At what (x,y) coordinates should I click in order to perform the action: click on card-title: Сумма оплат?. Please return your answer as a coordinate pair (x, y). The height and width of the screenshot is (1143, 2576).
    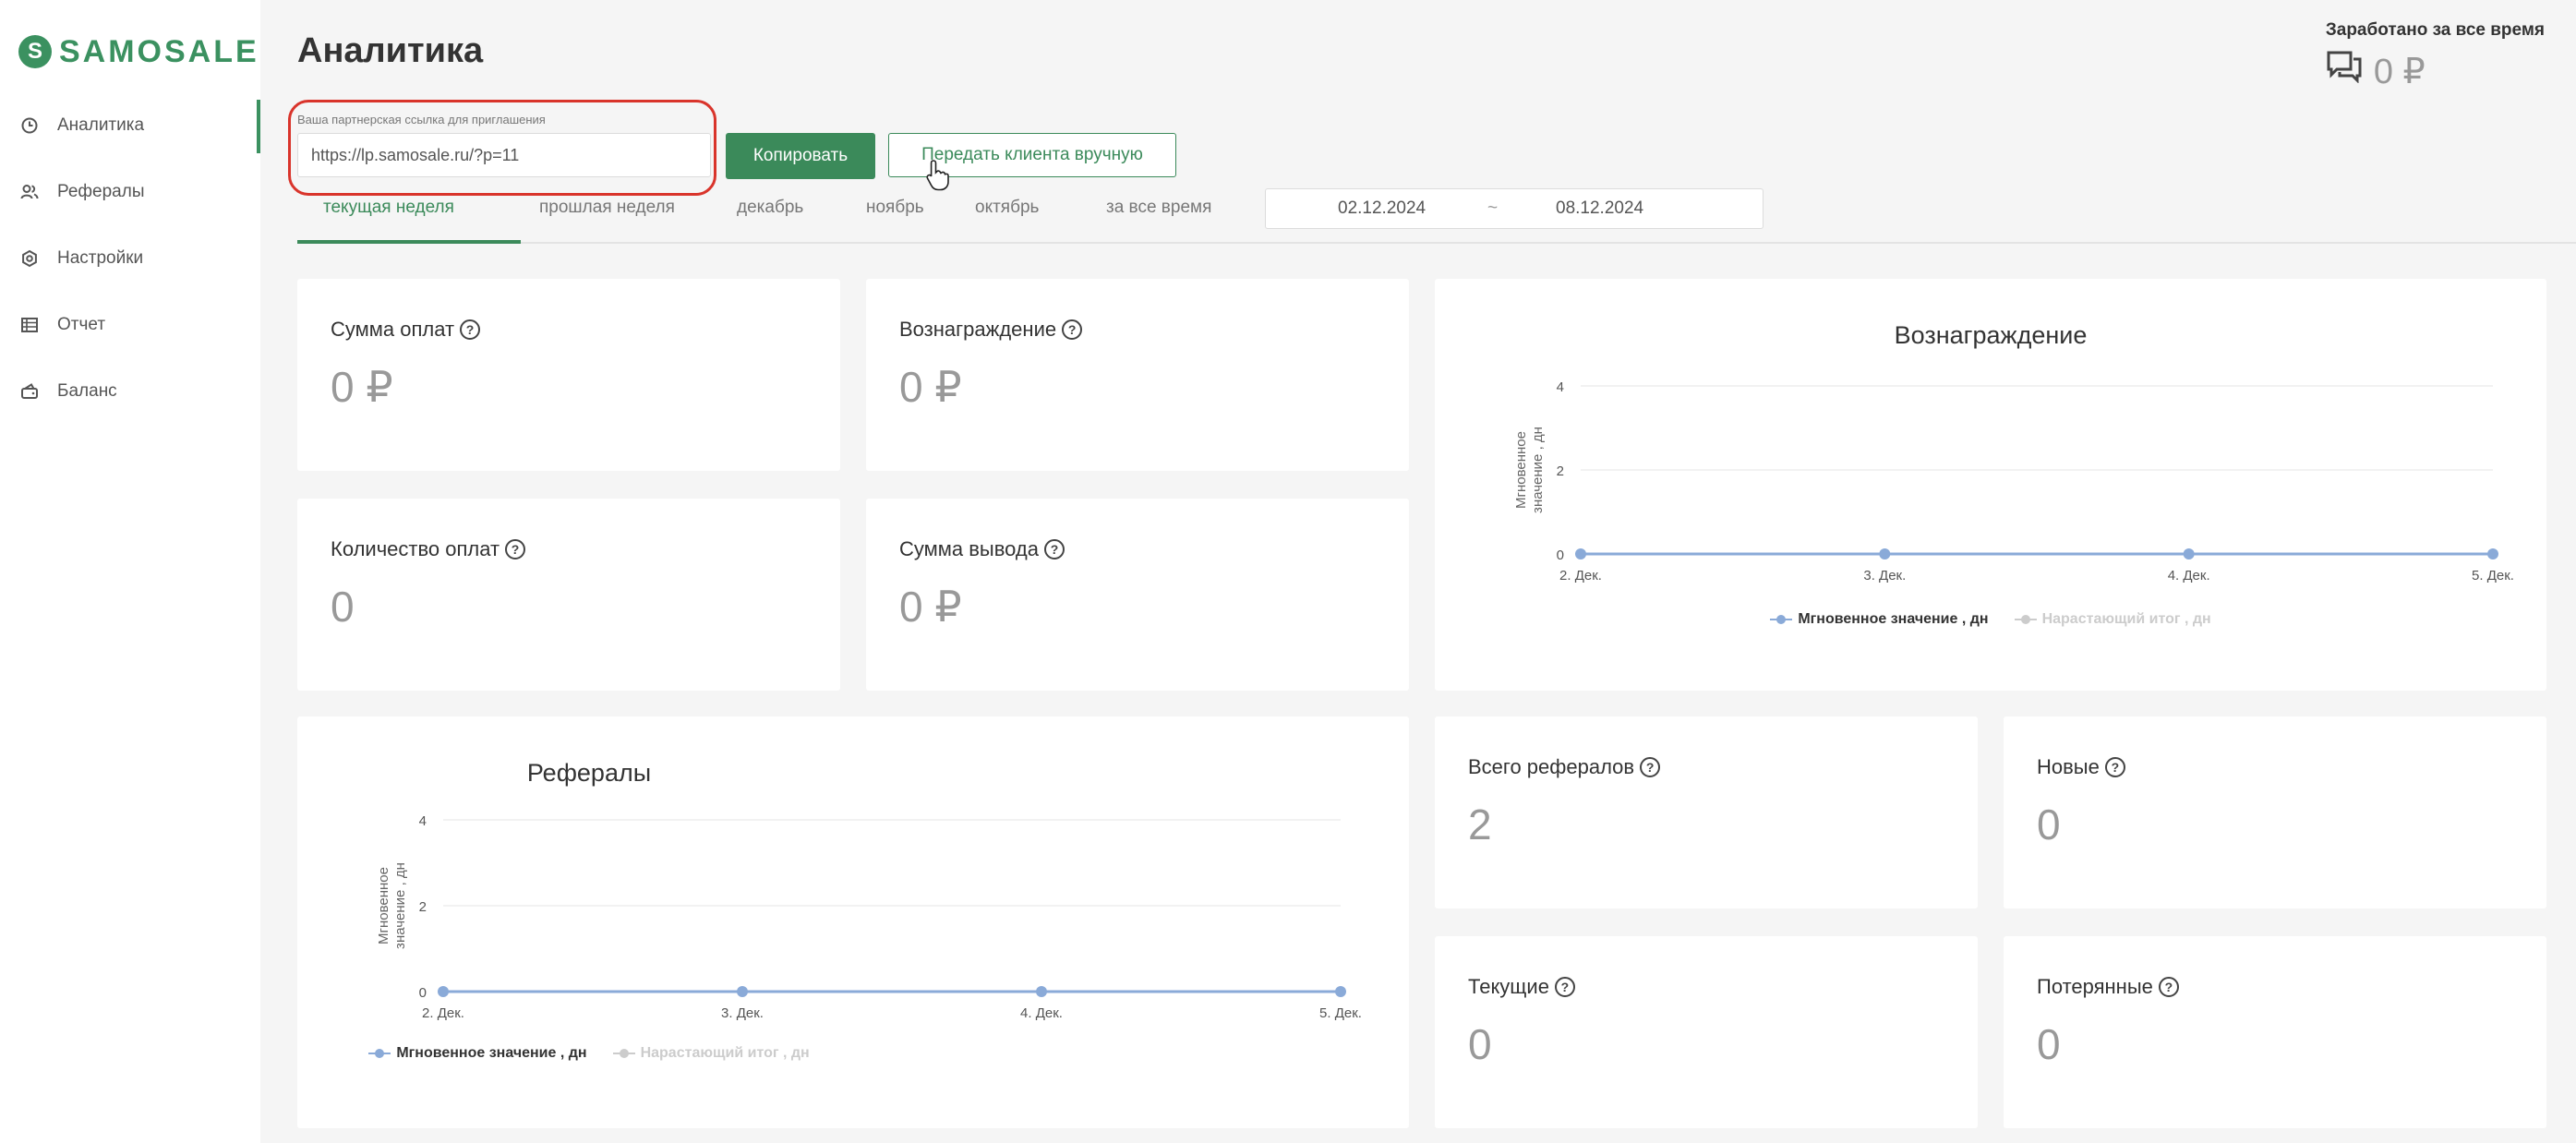
    Looking at the image, I should click on (406, 330).